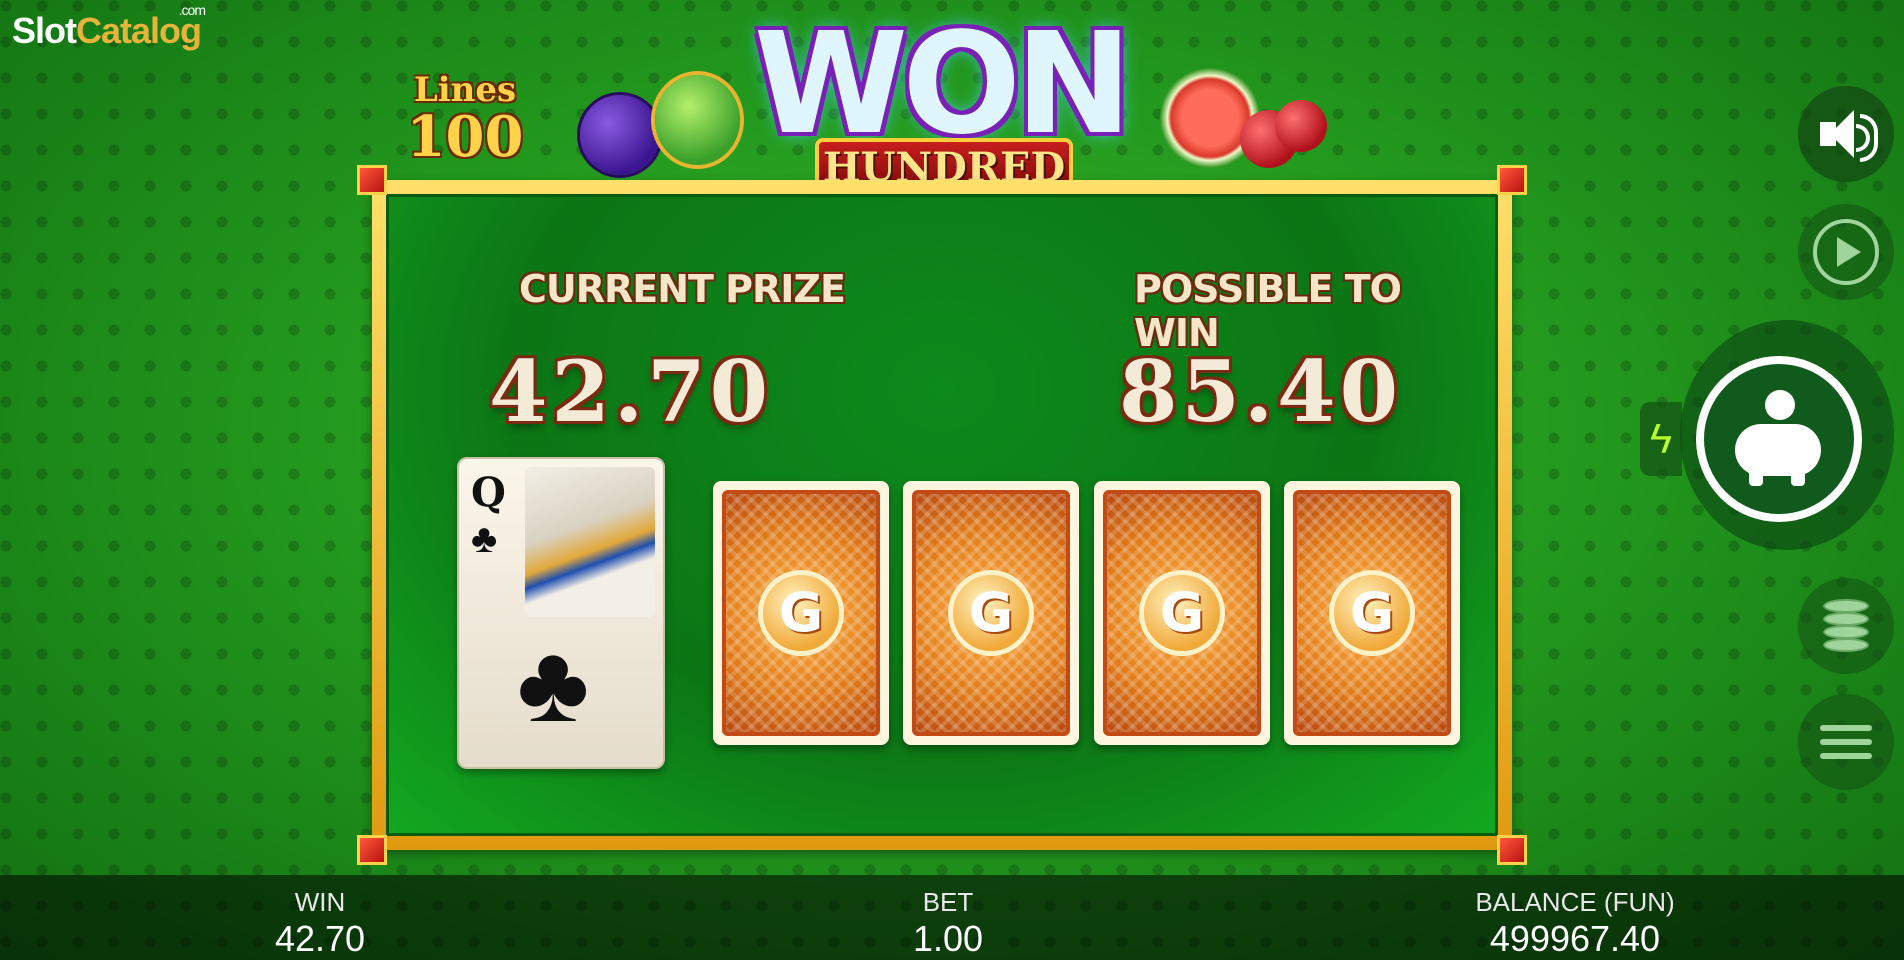 The image size is (1904, 960). Describe the element at coordinates (320, 902) in the screenshot. I see `win-label: WIN` at that location.